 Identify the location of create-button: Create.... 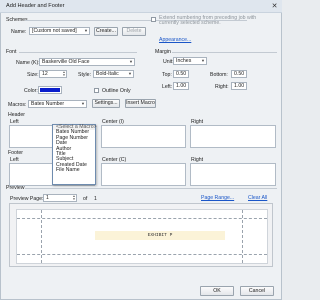
(106, 31).